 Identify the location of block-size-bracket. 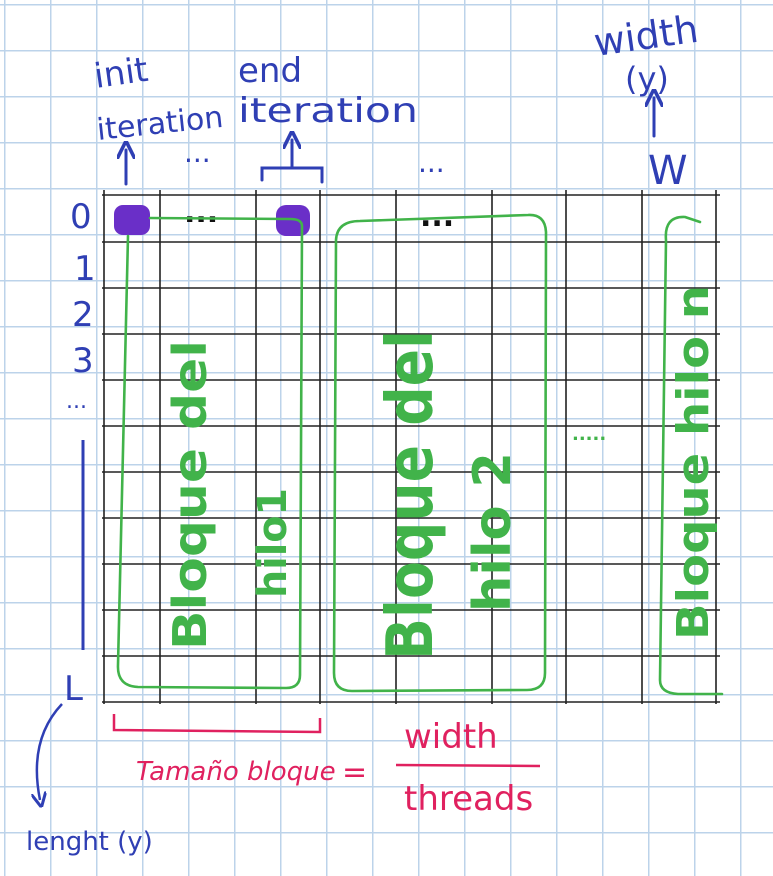
(217, 724).